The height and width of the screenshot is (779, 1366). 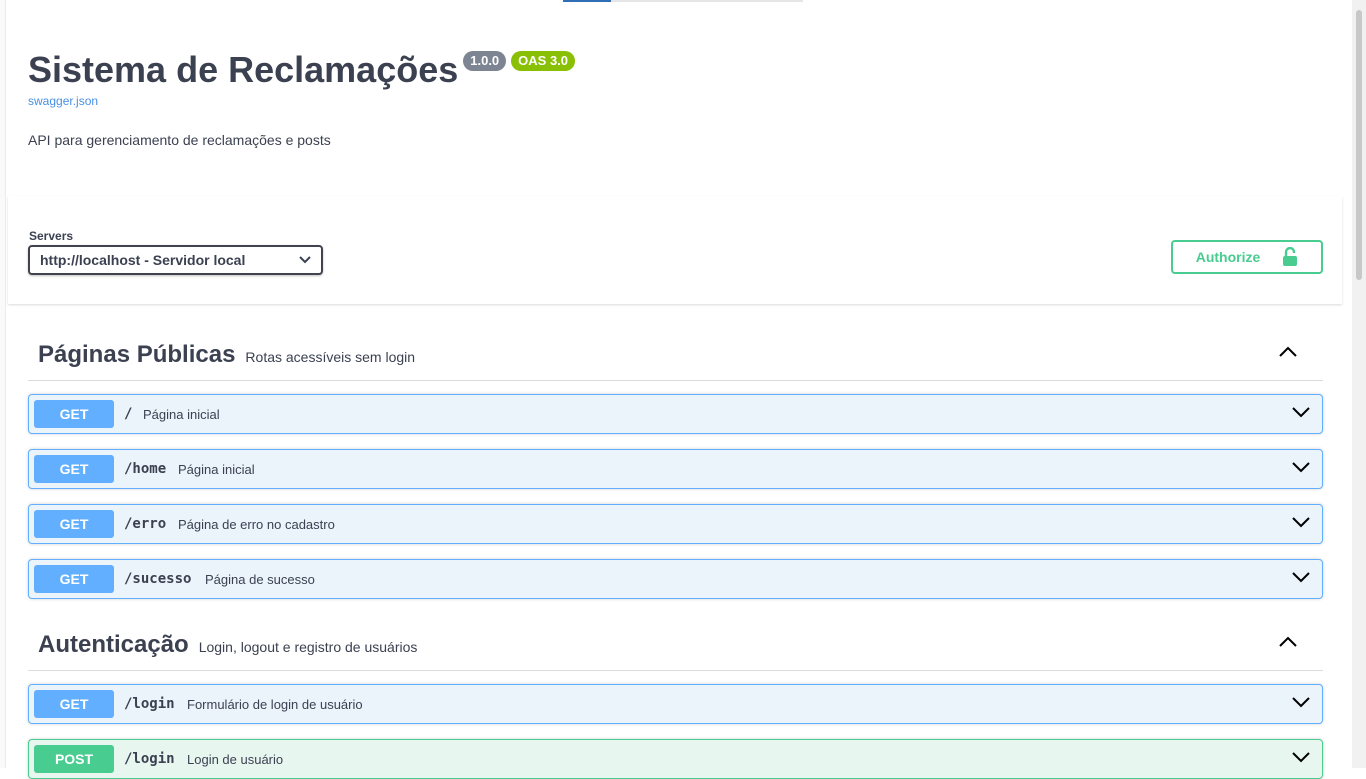 I want to click on page-title: Sistema de Reclamações, so click(x=243, y=69).